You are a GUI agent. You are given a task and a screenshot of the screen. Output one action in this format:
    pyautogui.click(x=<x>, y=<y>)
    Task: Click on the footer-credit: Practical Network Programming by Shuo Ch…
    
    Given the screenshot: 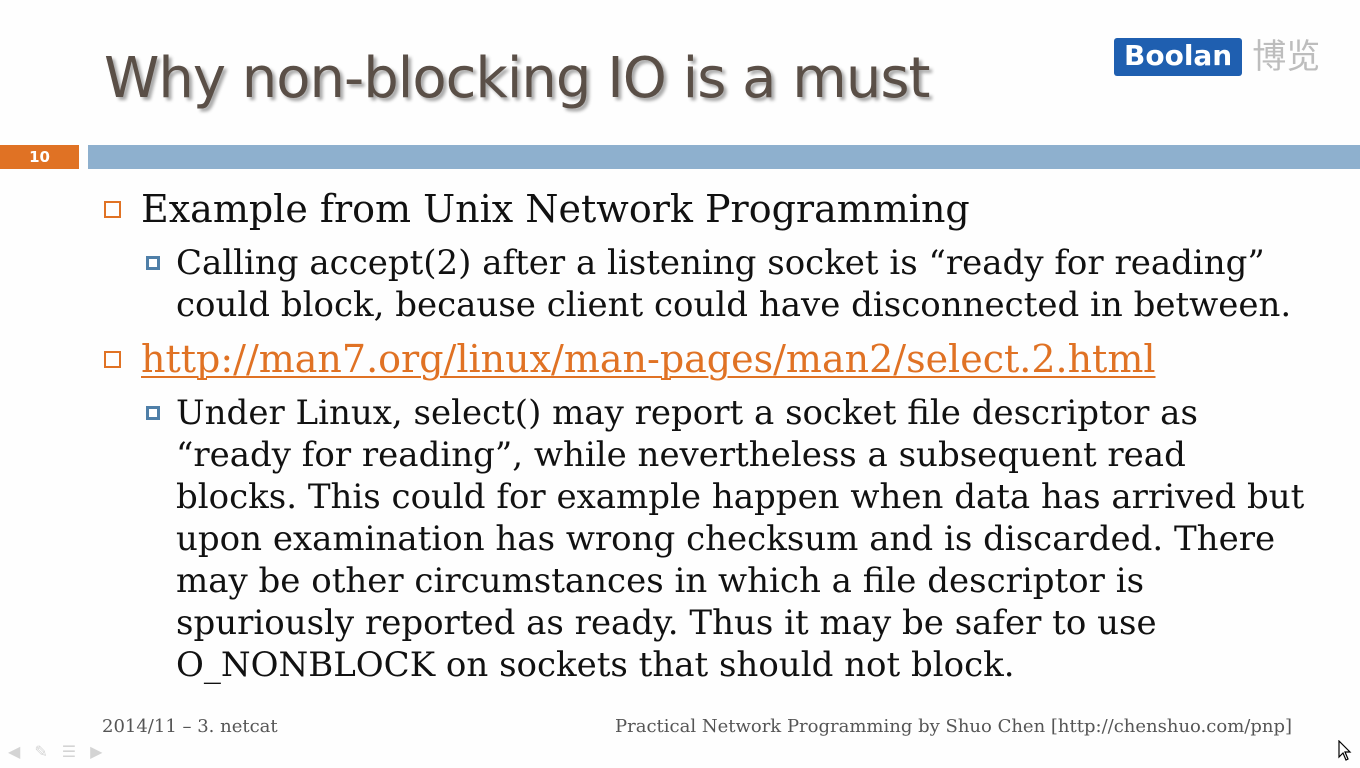 What is the action you would take?
    pyautogui.click(x=953, y=726)
    